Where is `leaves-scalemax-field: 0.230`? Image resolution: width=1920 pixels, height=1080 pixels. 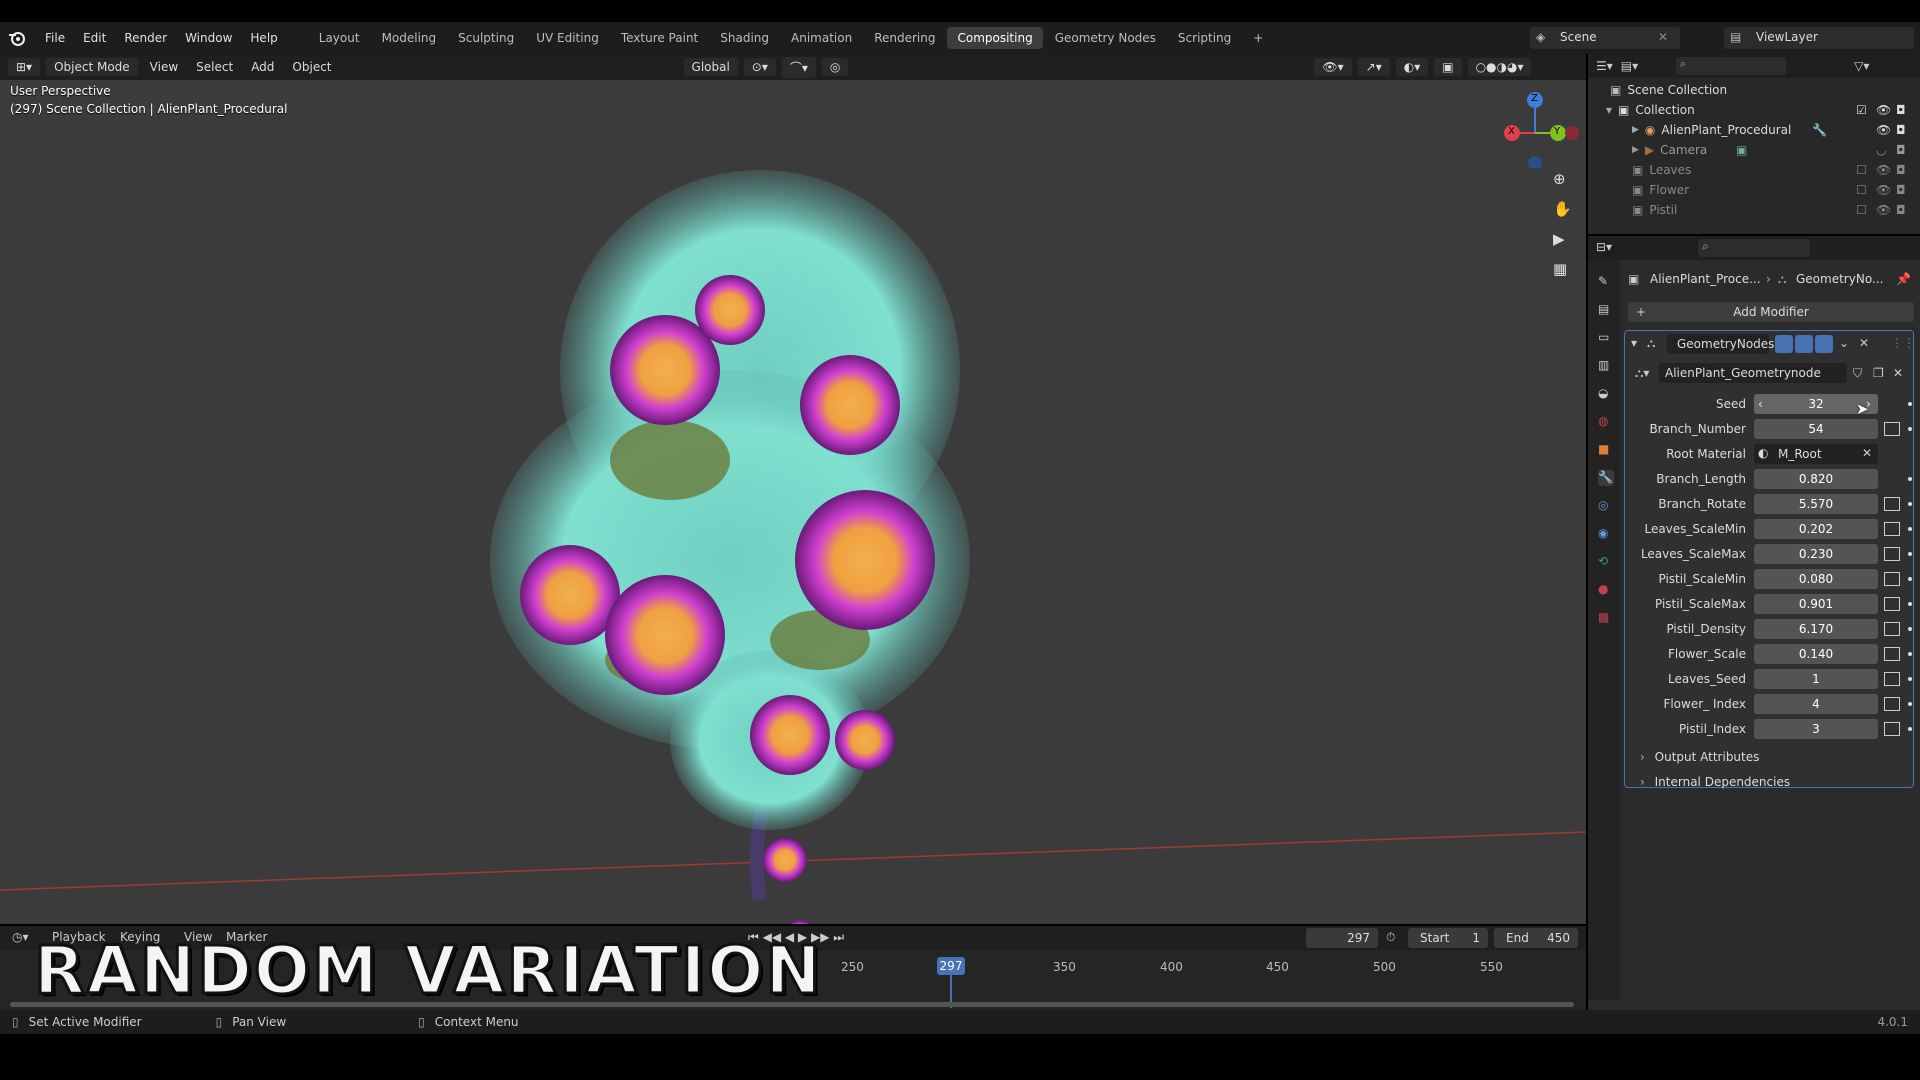 leaves-scalemax-field: 0.230 is located at coordinates (1816, 554).